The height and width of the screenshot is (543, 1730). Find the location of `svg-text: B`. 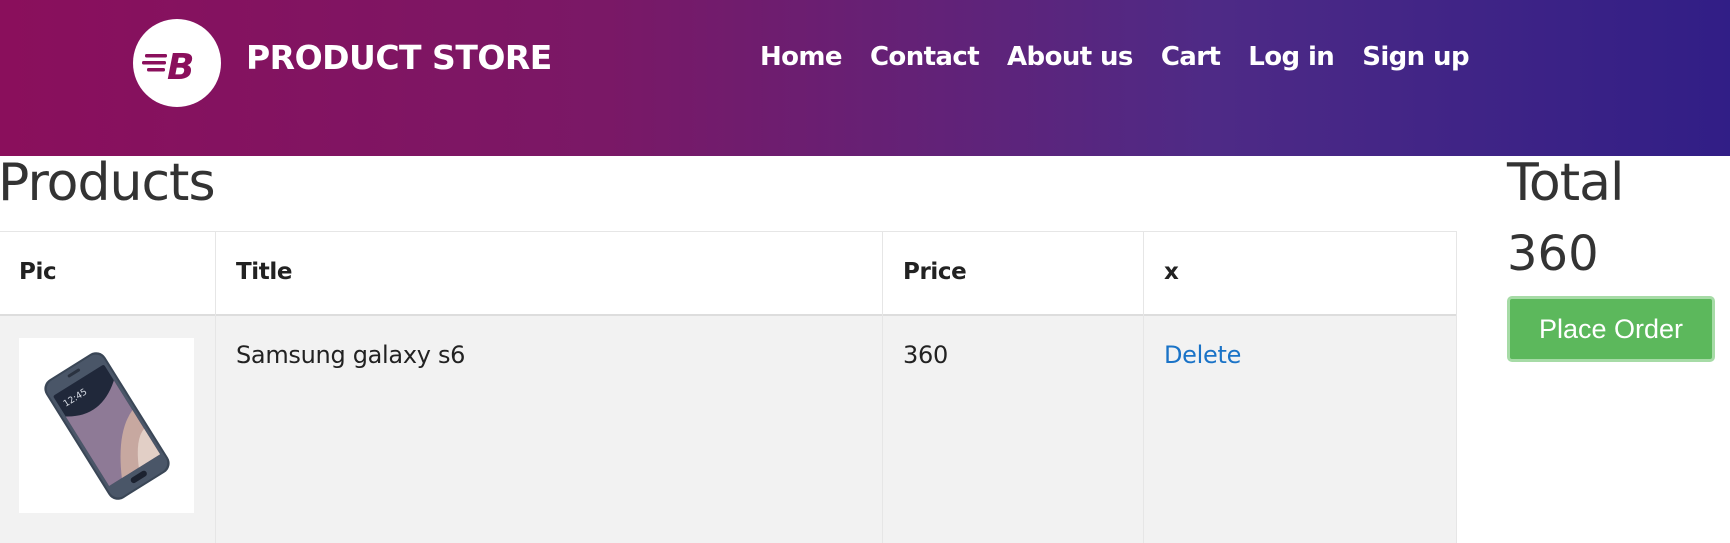

svg-text: B is located at coordinates (180, 67).